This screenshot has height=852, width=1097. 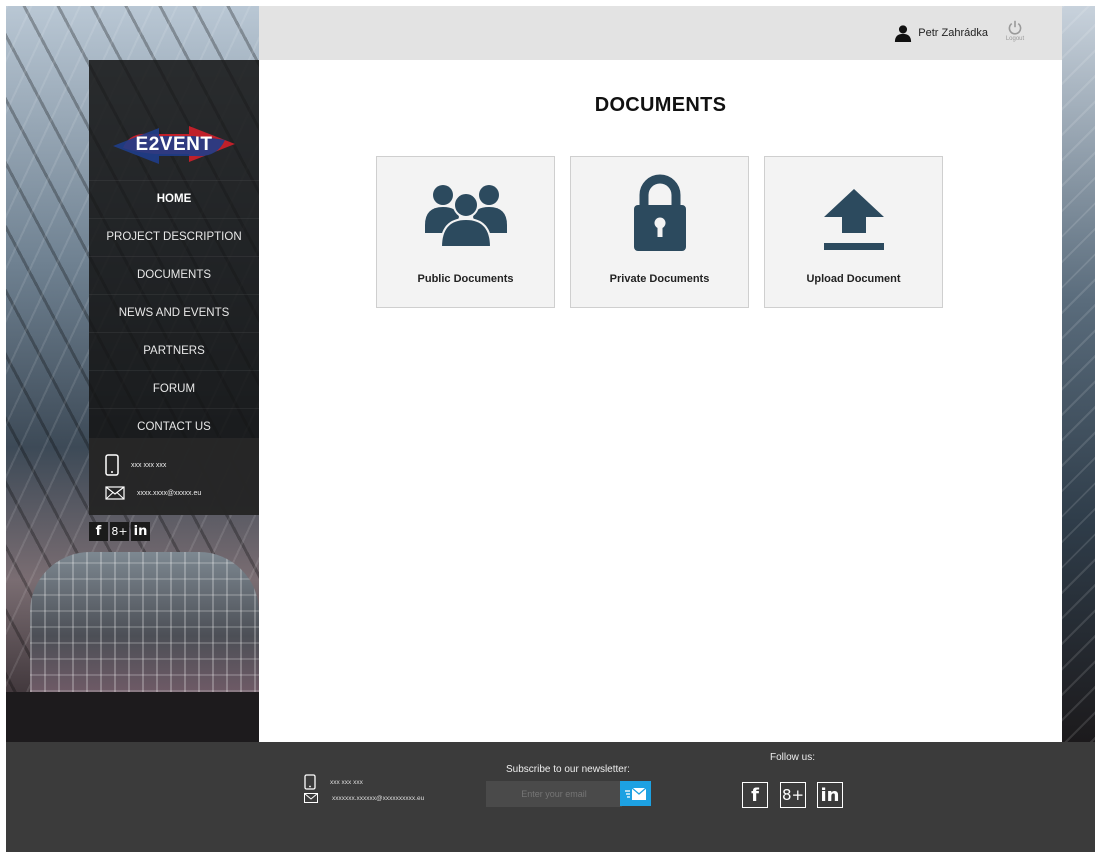 What do you see at coordinates (174, 476) in the screenshot?
I see `sidebar-contact: xxx xxx xxx xxxx.xxxx@xxxxx.eu` at bounding box center [174, 476].